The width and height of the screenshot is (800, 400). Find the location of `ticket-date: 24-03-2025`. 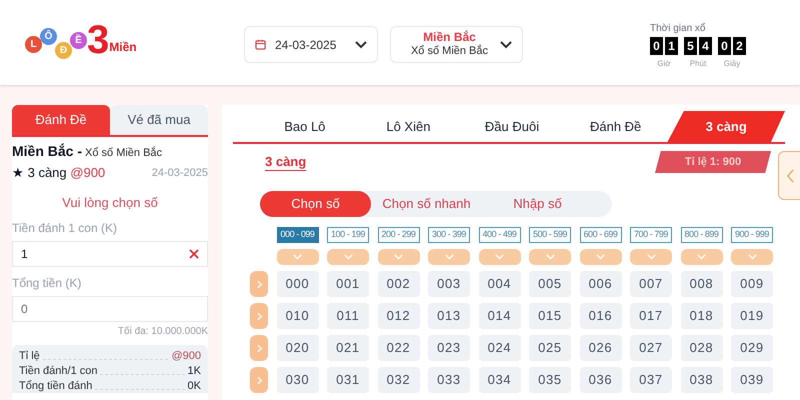

ticket-date: 24-03-2025 is located at coordinates (180, 173).